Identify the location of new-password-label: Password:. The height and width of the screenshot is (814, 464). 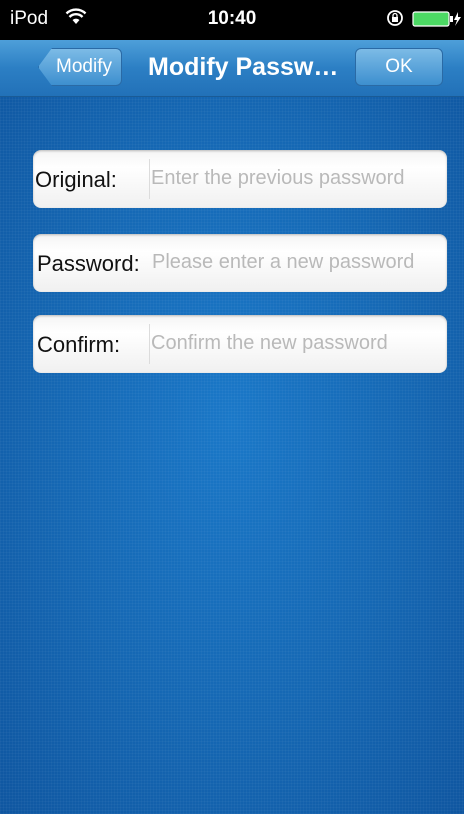
(88, 263).